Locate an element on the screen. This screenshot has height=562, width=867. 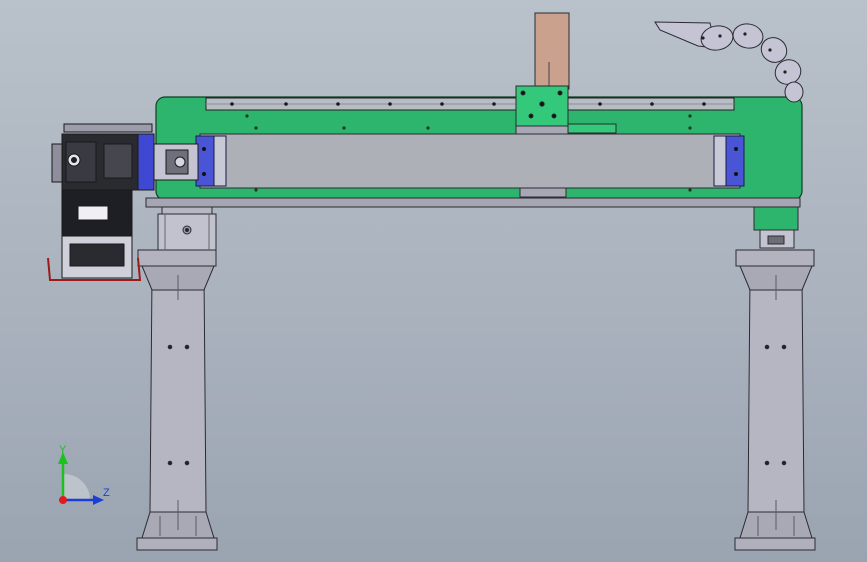
axis-x-dot is located at coordinates (63, 500).